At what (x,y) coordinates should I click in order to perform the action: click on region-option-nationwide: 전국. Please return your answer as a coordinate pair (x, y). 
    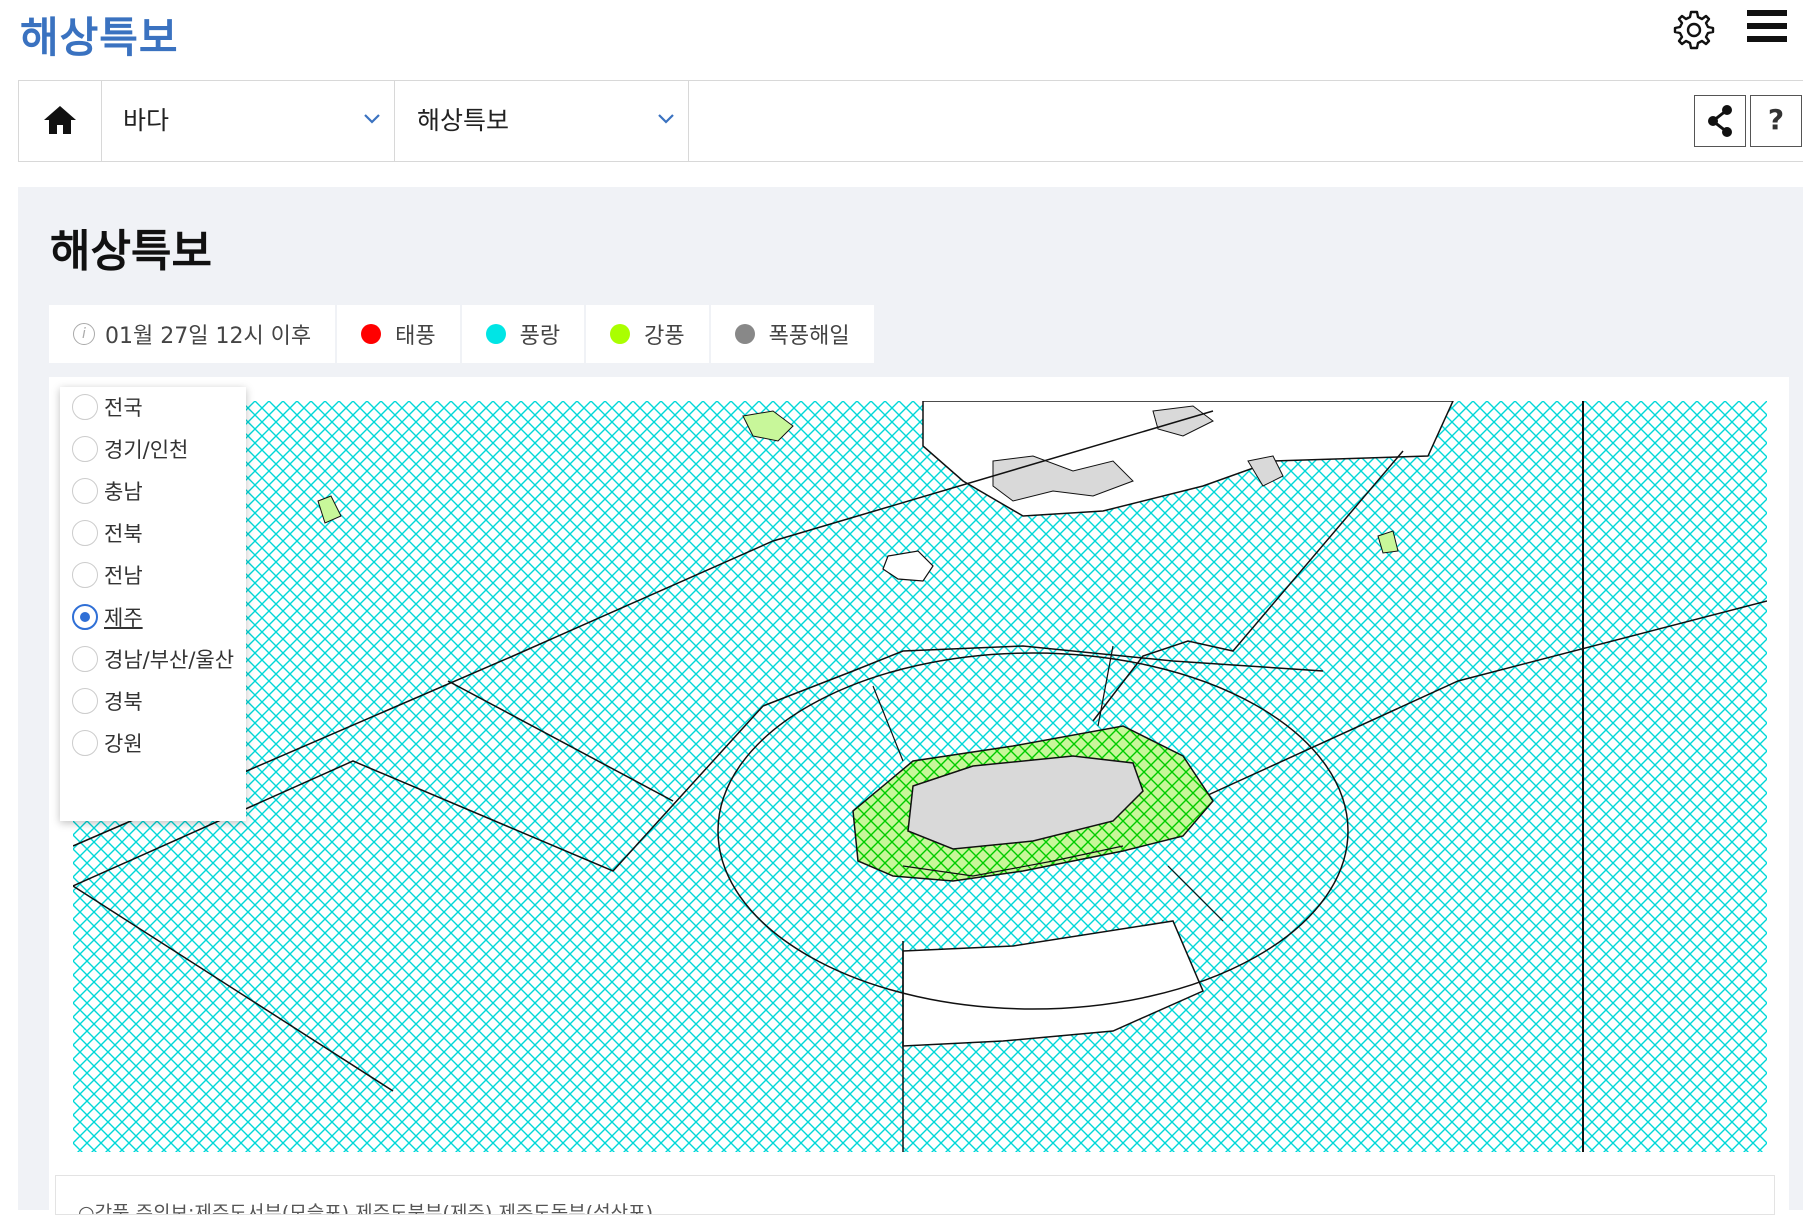
    Looking at the image, I should click on (107, 407).